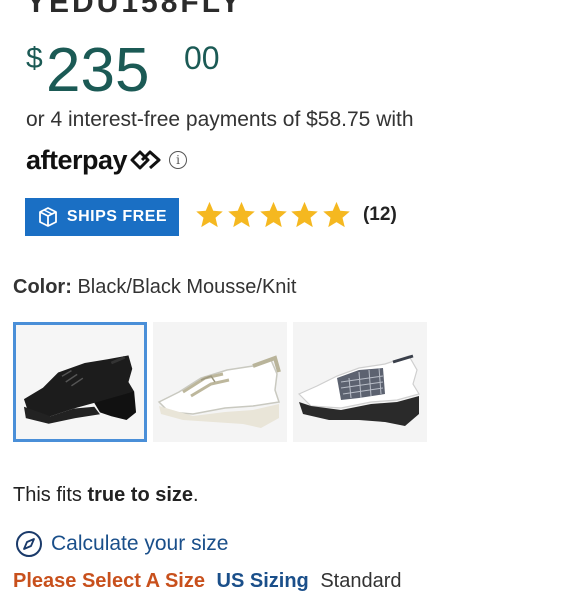  What do you see at coordinates (187, 287) in the screenshot?
I see `selected-color-name: Black/Black Mousse/Knit` at bounding box center [187, 287].